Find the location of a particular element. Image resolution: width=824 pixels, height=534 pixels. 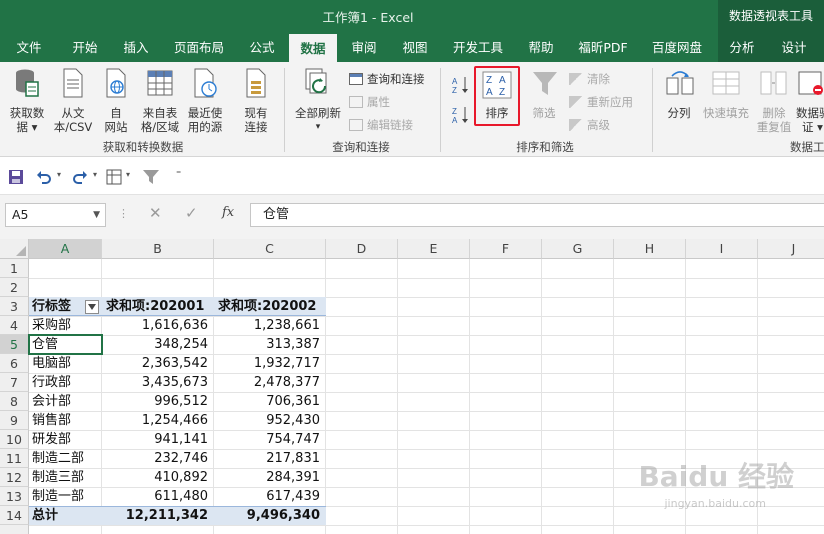

pivot-value: 2,363,542 is located at coordinates (158, 363).